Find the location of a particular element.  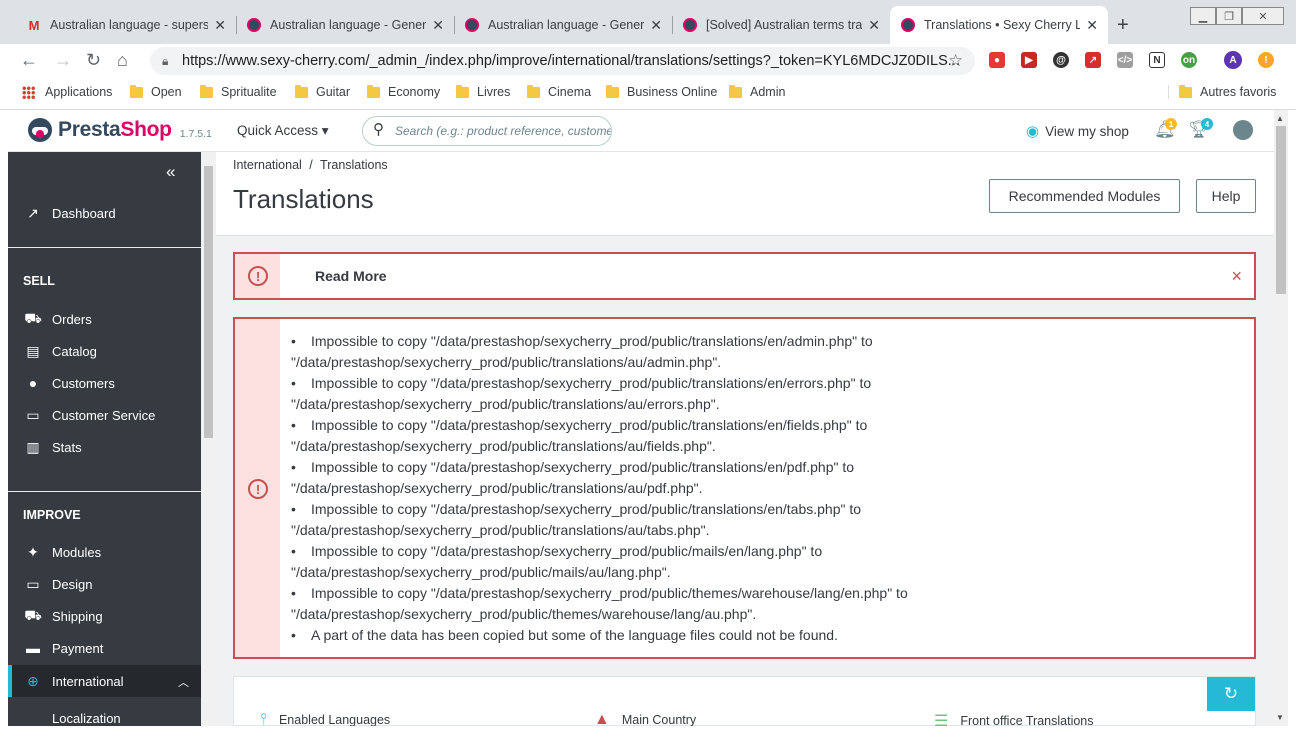

page-scrollbar: ▲ ▼ is located at coordinates (1281, 418).